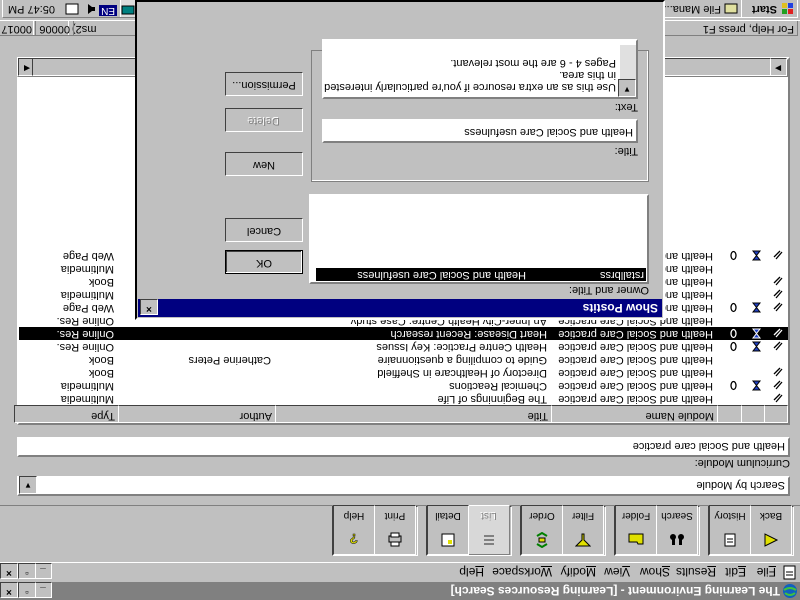 This screenshot has height=600, width=800. What do you see at coordinates (400, 308) in the screenshot?
I see `dialog-title-bar: Show Postits ×` at bounding box center [400, 308].